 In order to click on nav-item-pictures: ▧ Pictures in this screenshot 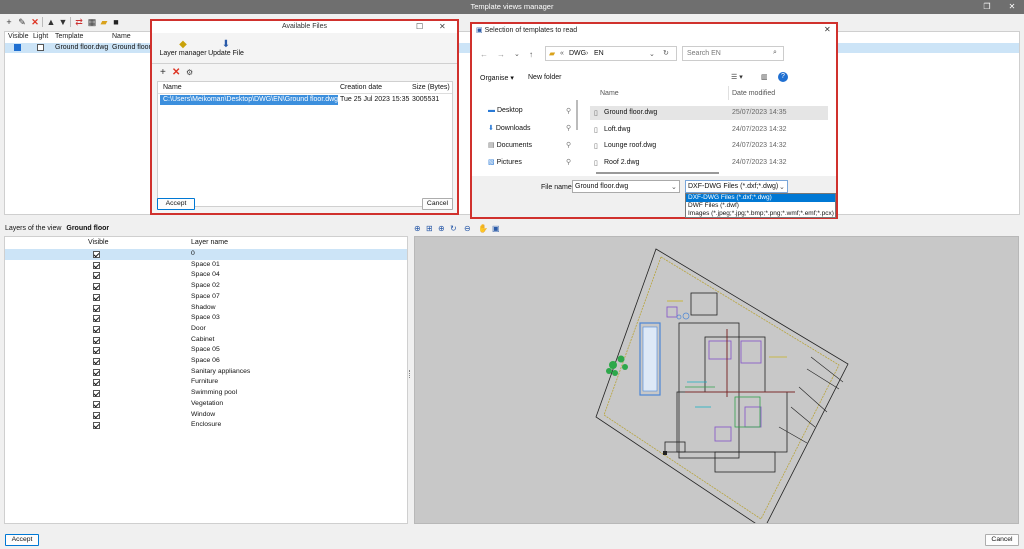, I will do `click(505, 162)`.